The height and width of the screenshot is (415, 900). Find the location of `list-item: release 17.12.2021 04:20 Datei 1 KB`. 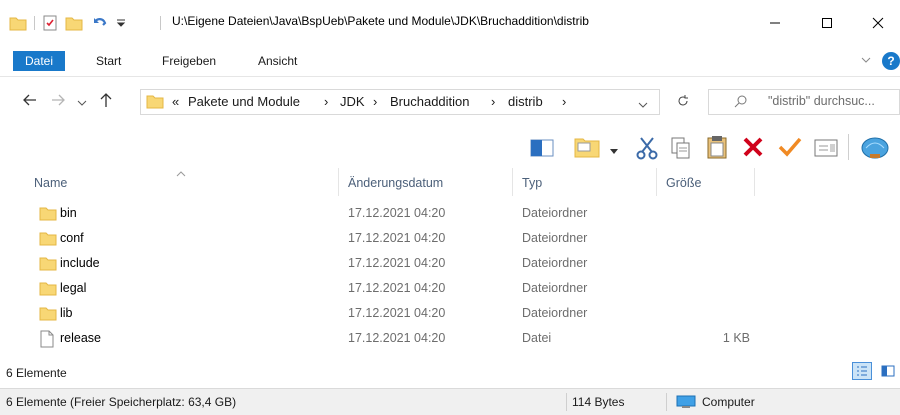

list-item: release 17.12.2021 04:20 Datei 1 KB is located at coordinates (390, 338).